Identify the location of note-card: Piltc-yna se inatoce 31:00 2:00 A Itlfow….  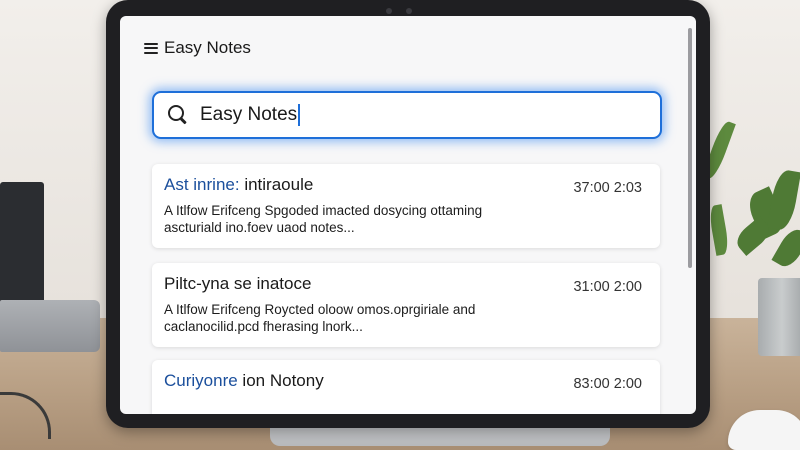
(406, 305).